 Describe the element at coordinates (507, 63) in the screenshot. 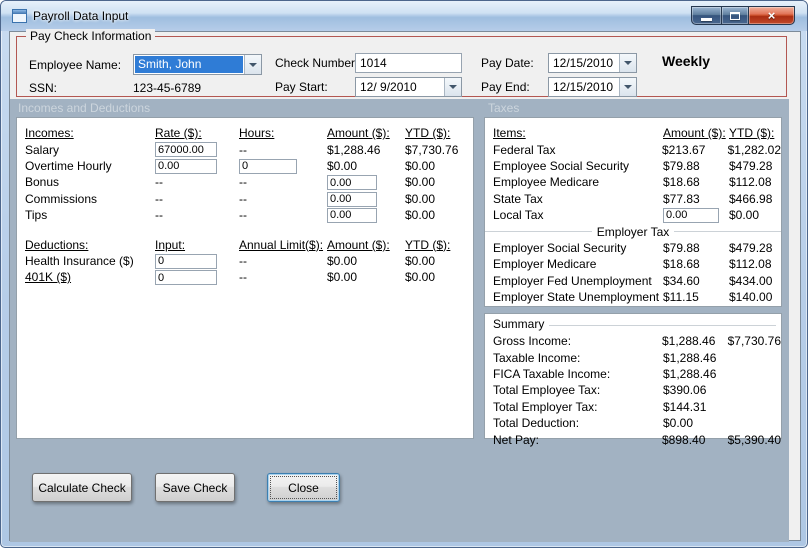

I see `pay-date-label: Pay Date:` at that location.